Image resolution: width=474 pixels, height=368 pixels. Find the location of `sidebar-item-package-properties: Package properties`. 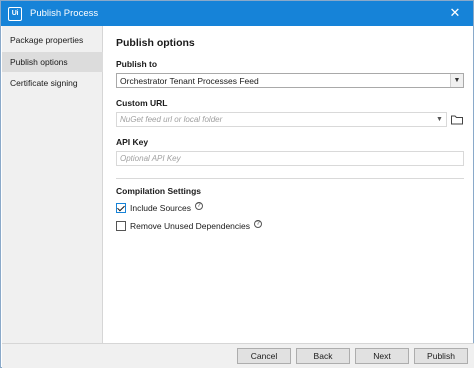

sidebar-item-package-properties: Package properties is located at coordinates (52, 40).